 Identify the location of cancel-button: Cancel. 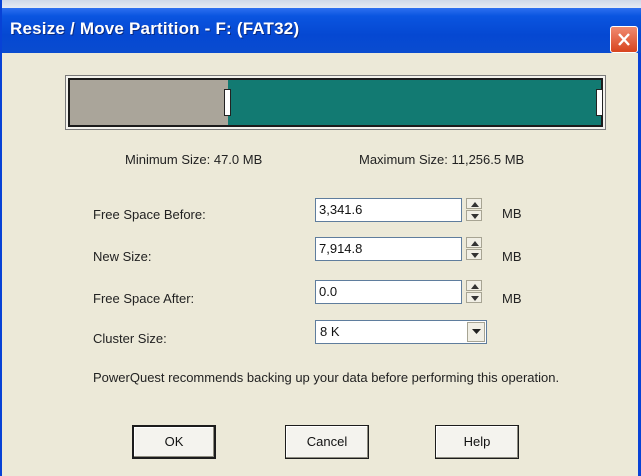
(327, 442).